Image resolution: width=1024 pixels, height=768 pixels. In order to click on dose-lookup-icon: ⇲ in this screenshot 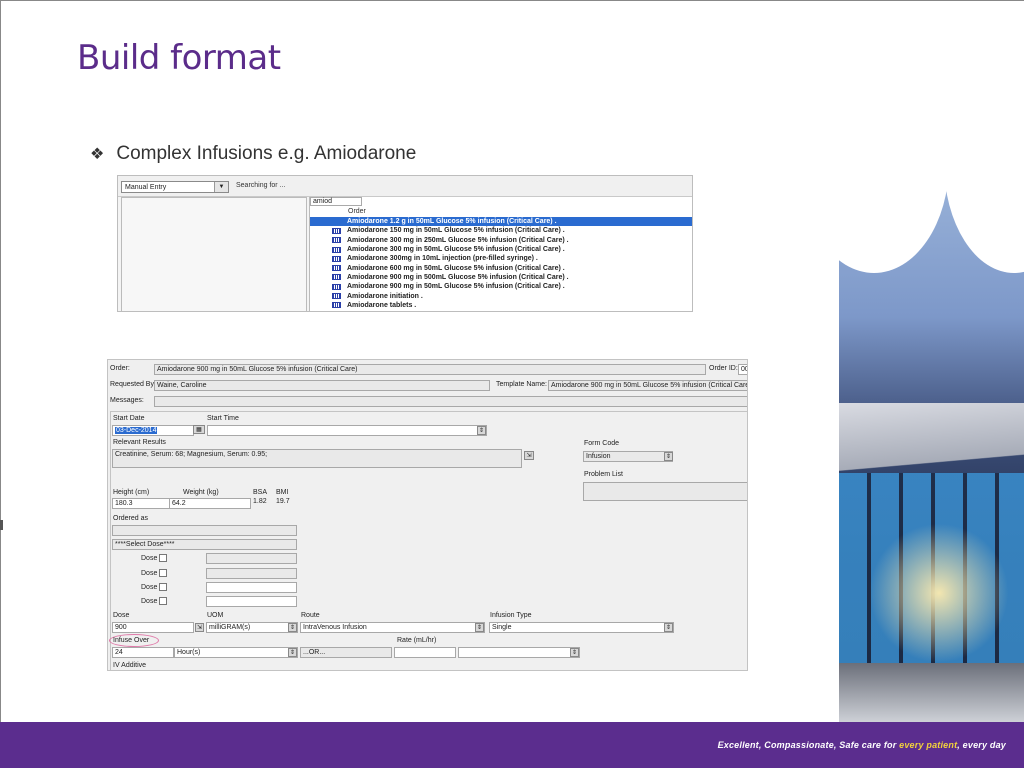, I will do `click(199, 627)`.